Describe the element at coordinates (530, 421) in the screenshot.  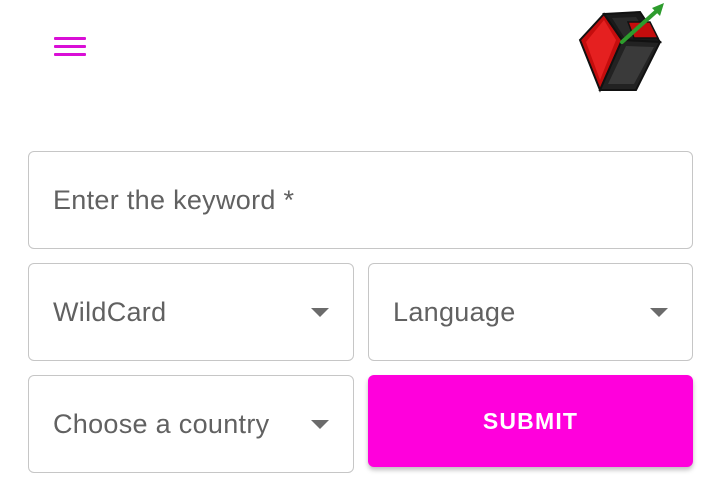
I see `submit-button: SUBMIT` at that location.